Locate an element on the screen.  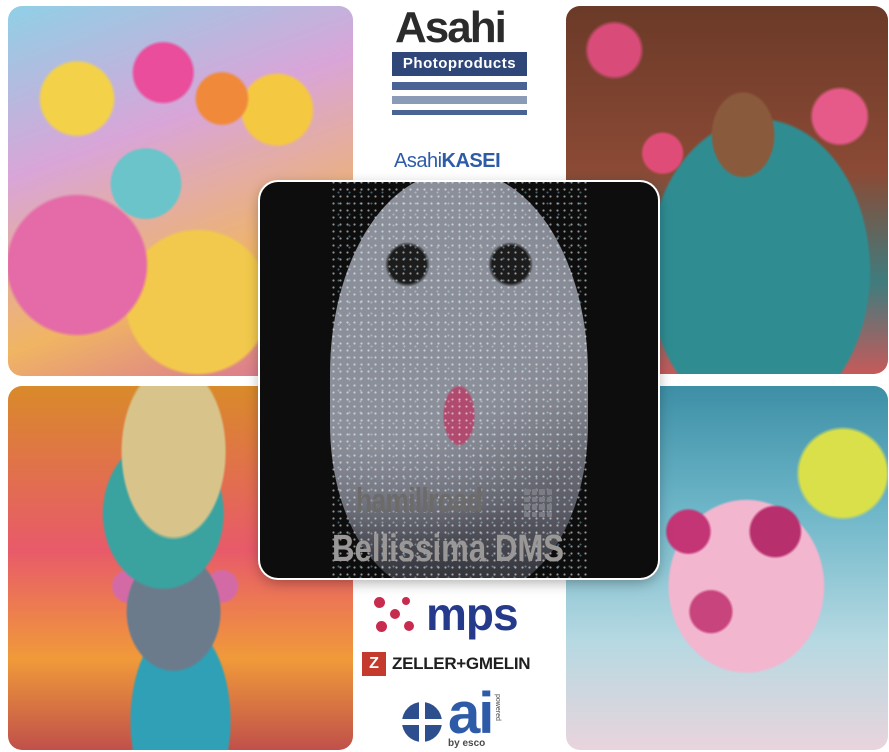
crosshair-circle-icon is located at coordinates (422, 722).